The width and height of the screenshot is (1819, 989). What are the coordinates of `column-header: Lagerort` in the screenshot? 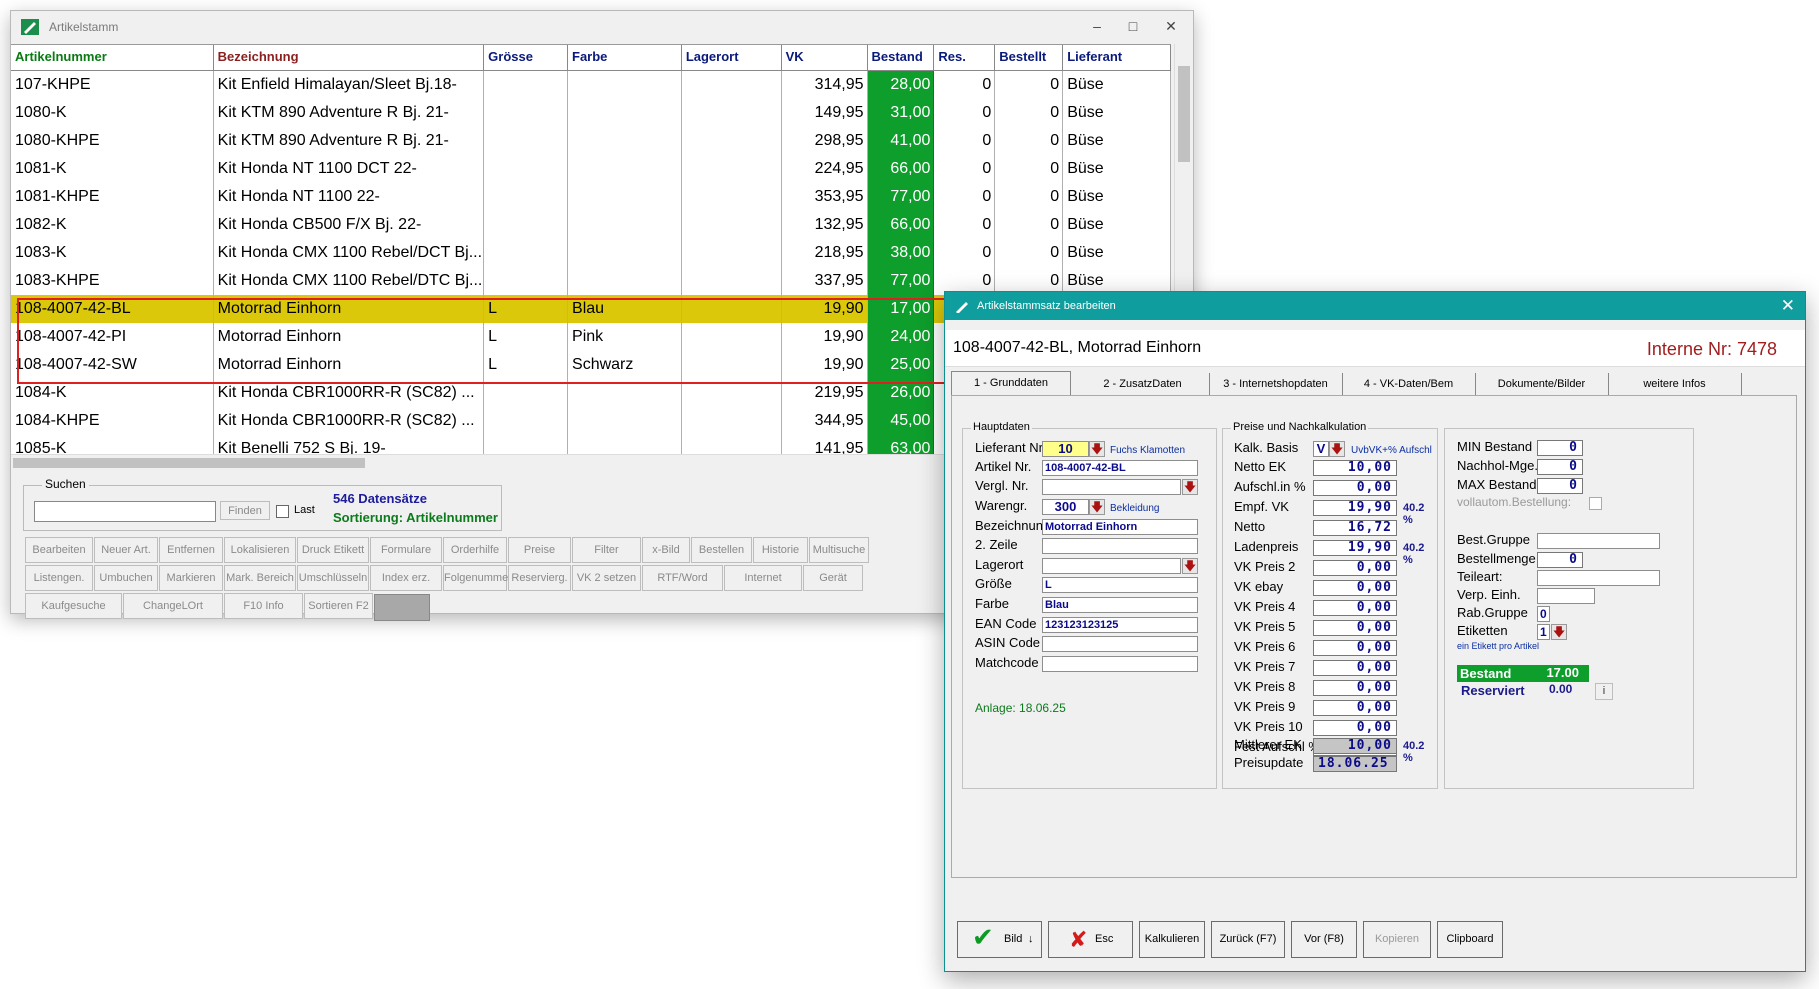 It's located at (732, 57).